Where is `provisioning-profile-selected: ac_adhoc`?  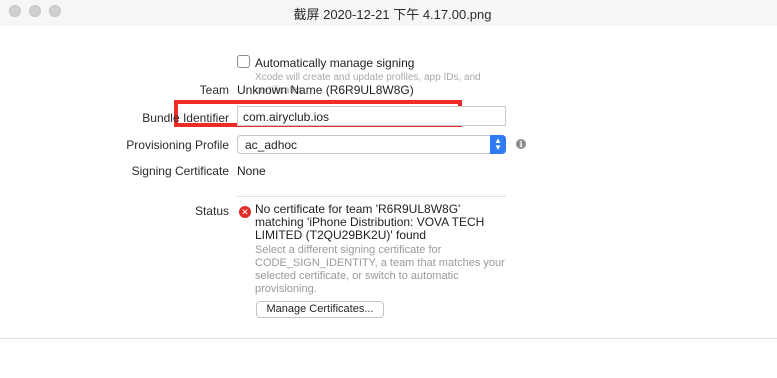 provisioning-profile-selected: ac_adhoc is located at coordinates (271, 145).